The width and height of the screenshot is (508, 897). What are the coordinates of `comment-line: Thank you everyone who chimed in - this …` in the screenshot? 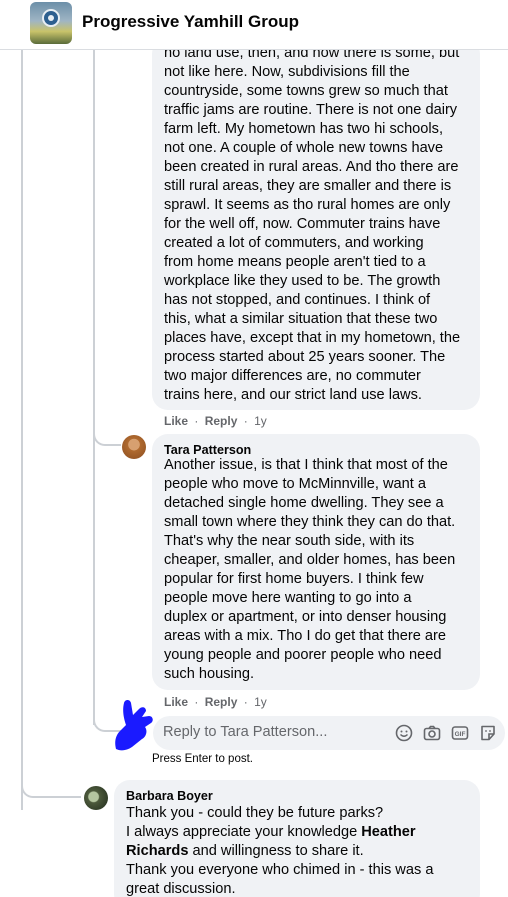 It's located at (280, 870).